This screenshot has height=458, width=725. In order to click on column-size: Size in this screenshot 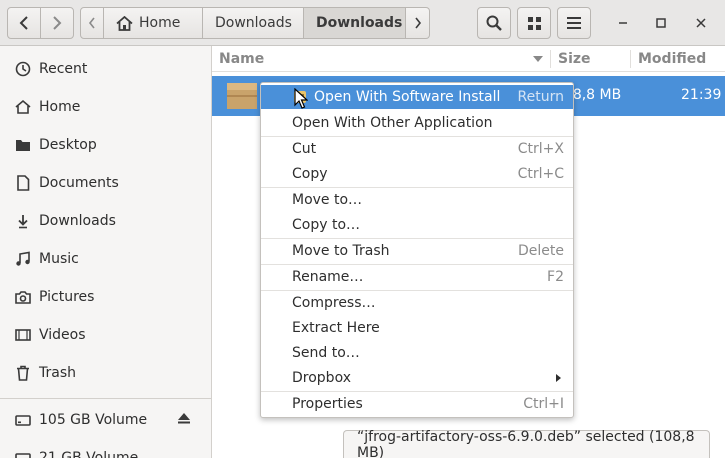, I will do `click(574, 59)`.